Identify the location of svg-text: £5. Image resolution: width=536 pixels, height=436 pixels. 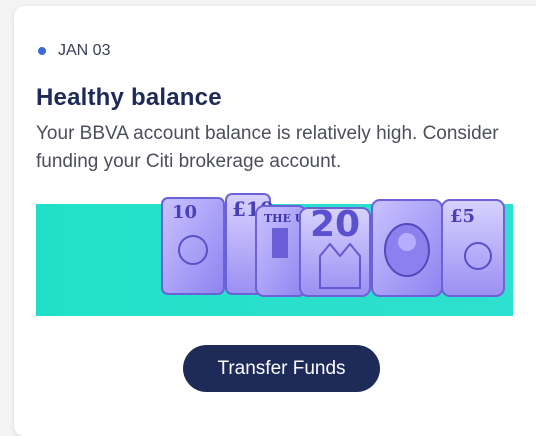
(462, 216).